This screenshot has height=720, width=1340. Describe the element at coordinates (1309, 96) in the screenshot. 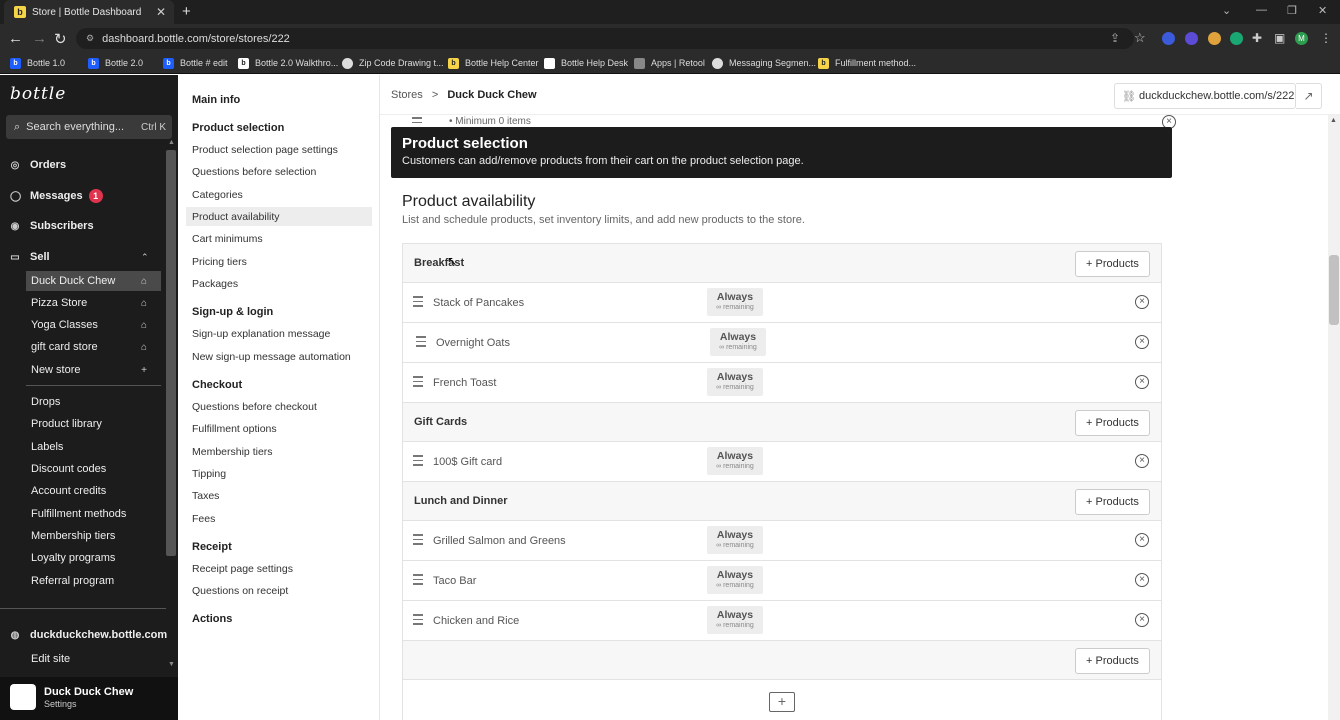

I see `open-external-icon: ↗` at that location.